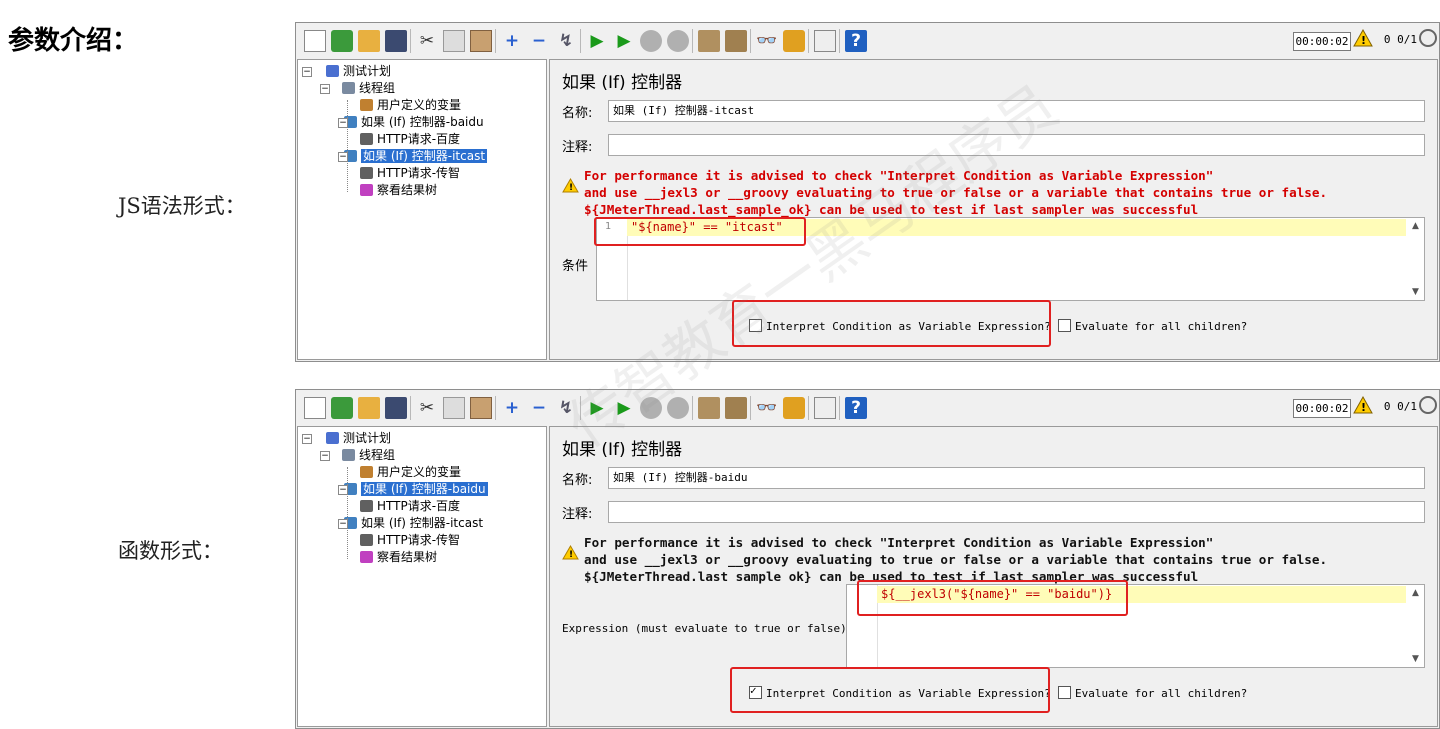  What do you see at coordinates (419, 105) in the screenshot?
I see `tree-node-label: 用户定义的变量` at bounding box center [419, 105].